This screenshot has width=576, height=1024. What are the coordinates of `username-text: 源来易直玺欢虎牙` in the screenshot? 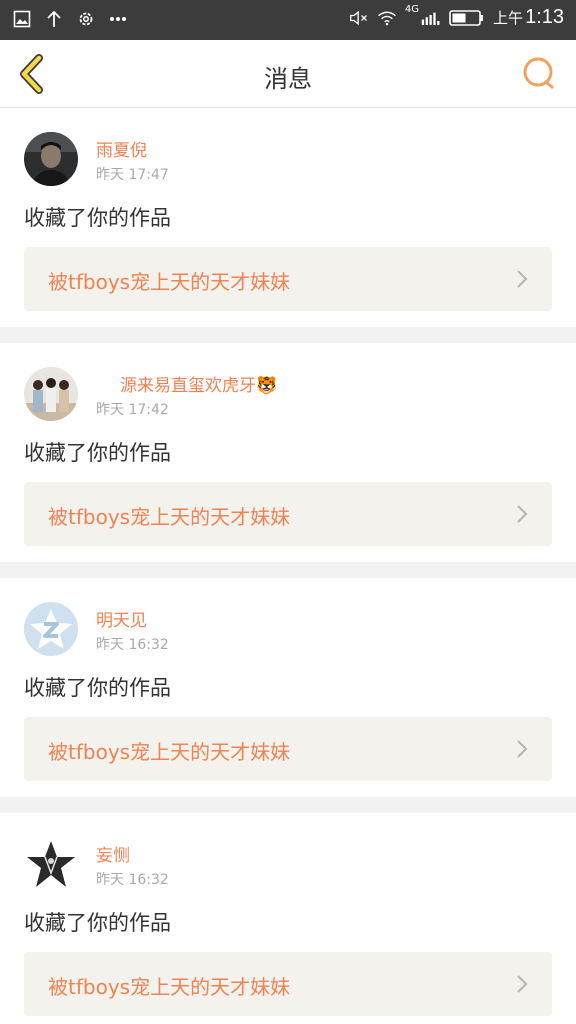 It's located at (188, 386).